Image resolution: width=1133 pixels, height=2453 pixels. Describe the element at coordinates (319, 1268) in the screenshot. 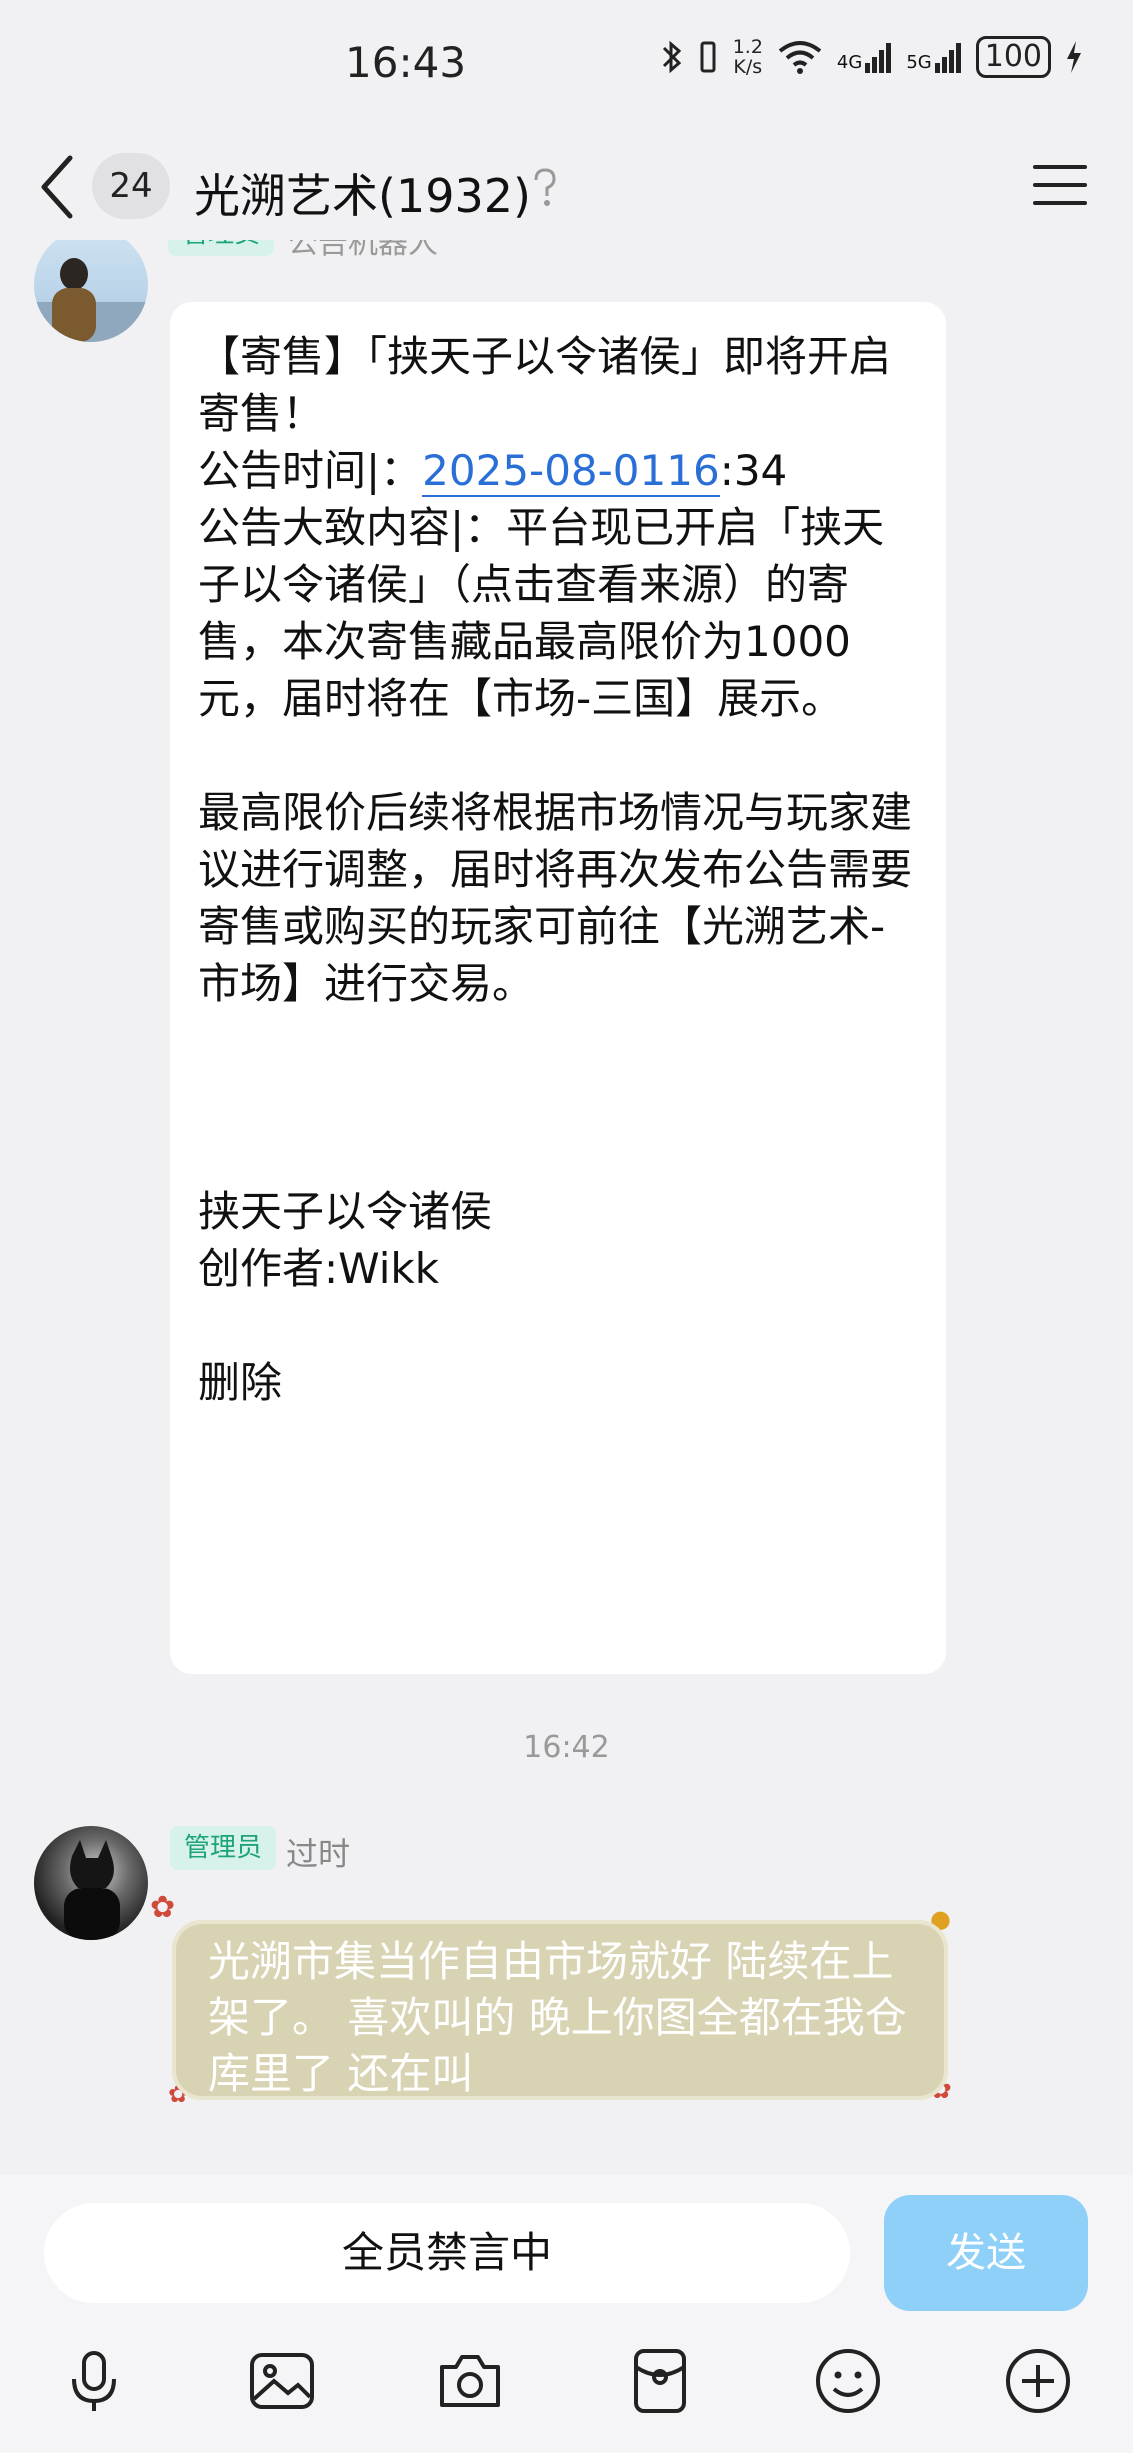

I see `creator-line: 创作者:Wikk` at that location.